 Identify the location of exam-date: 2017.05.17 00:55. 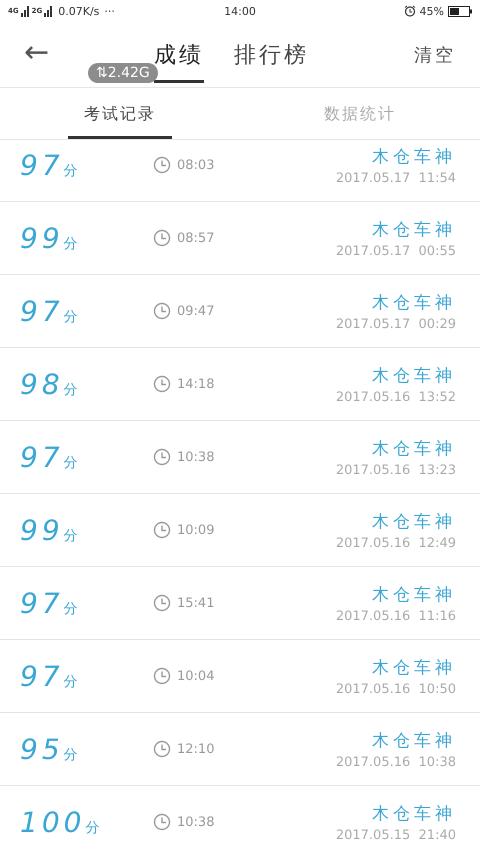
(396, 251).